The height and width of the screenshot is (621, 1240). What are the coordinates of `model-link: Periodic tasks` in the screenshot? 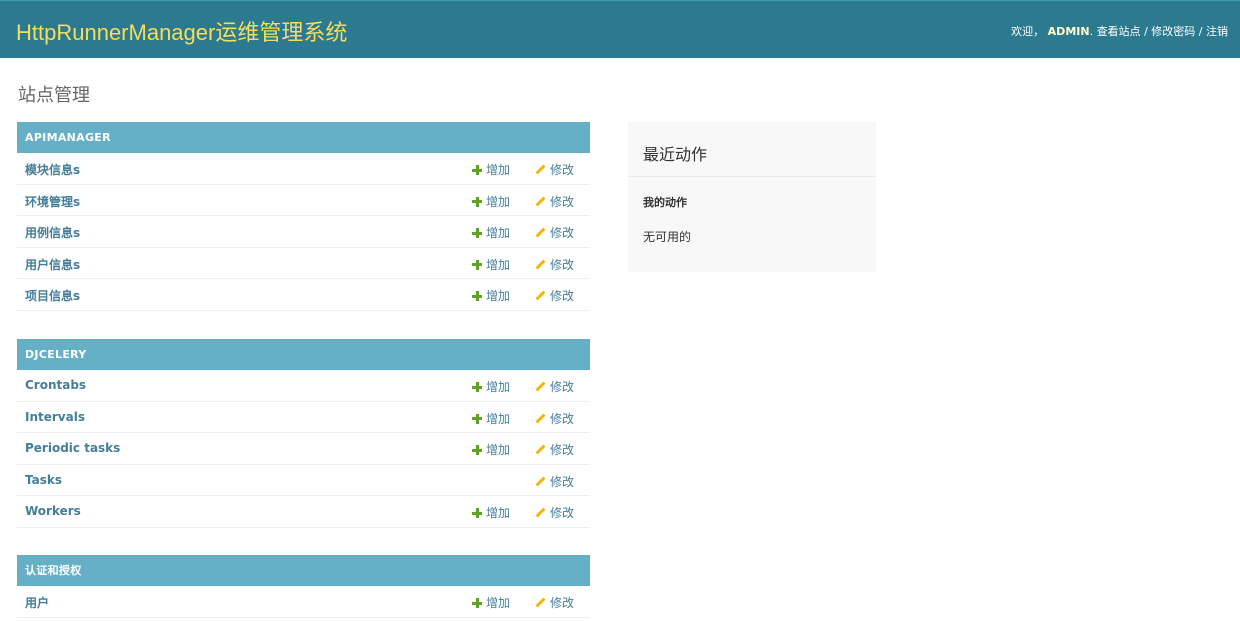 It's located at (72, 448).